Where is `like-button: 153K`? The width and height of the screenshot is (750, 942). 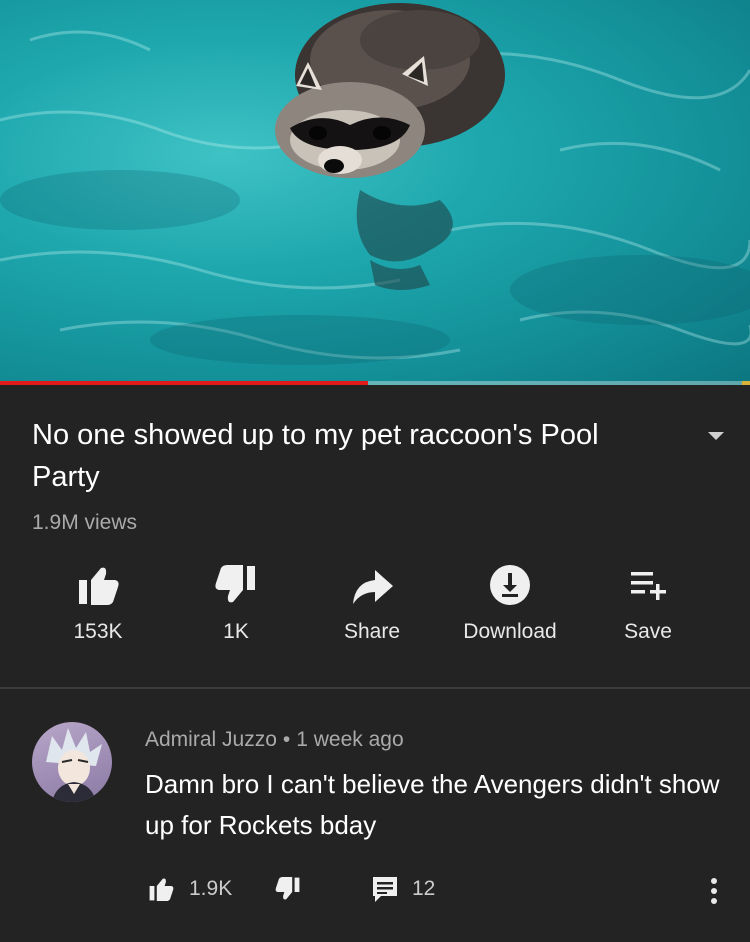
like-button: 153K is located at coordinates (98, 602).